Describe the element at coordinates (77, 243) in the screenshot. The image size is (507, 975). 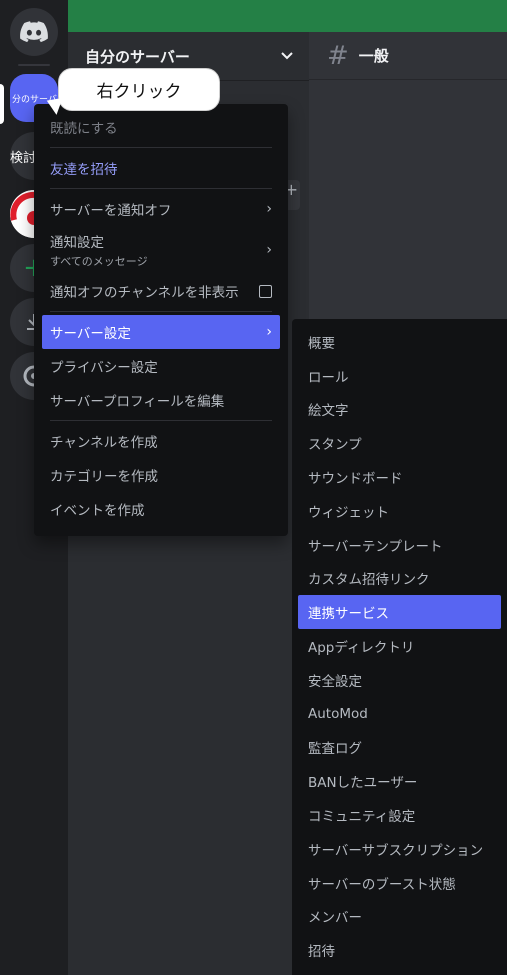
I see `menu-item-label: 通知設定` at that location.